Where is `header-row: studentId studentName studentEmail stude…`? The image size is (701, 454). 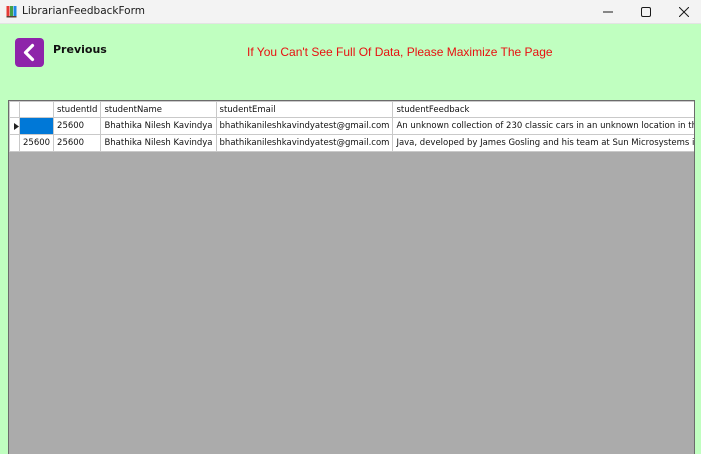 header-row: studentId studentName studentEmail stude… is located at coordinates (351, 109).